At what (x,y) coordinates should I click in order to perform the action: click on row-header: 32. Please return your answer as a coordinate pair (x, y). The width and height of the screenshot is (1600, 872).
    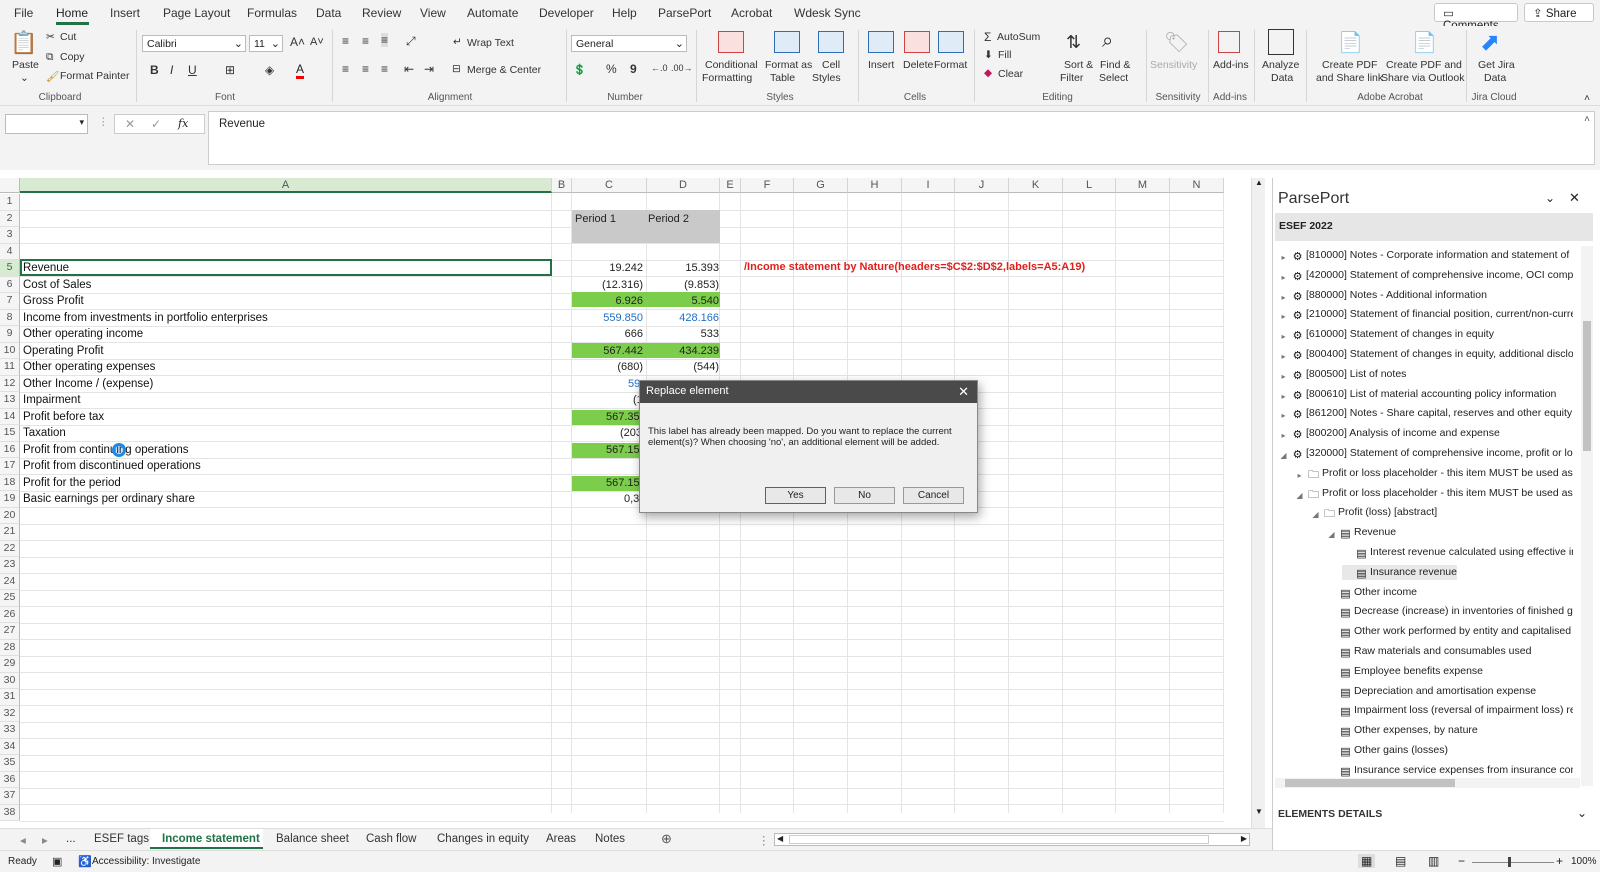
    Looking at the image, I should click on (10, 713).